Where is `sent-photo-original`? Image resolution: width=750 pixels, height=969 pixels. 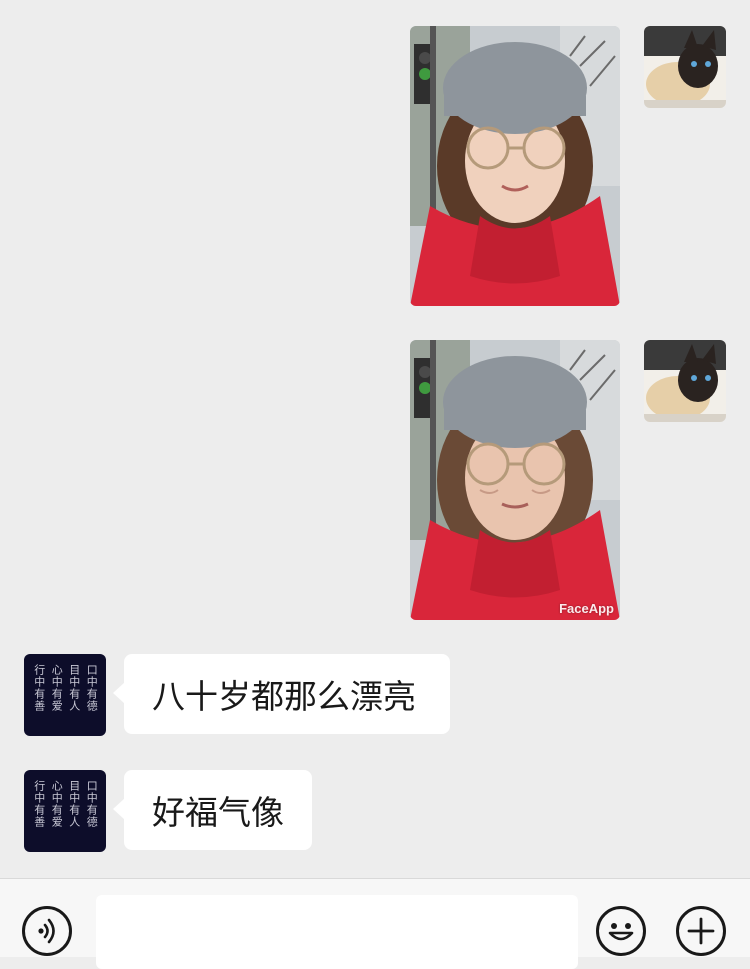 sent-photo-original is located at coordinates (515, 166).